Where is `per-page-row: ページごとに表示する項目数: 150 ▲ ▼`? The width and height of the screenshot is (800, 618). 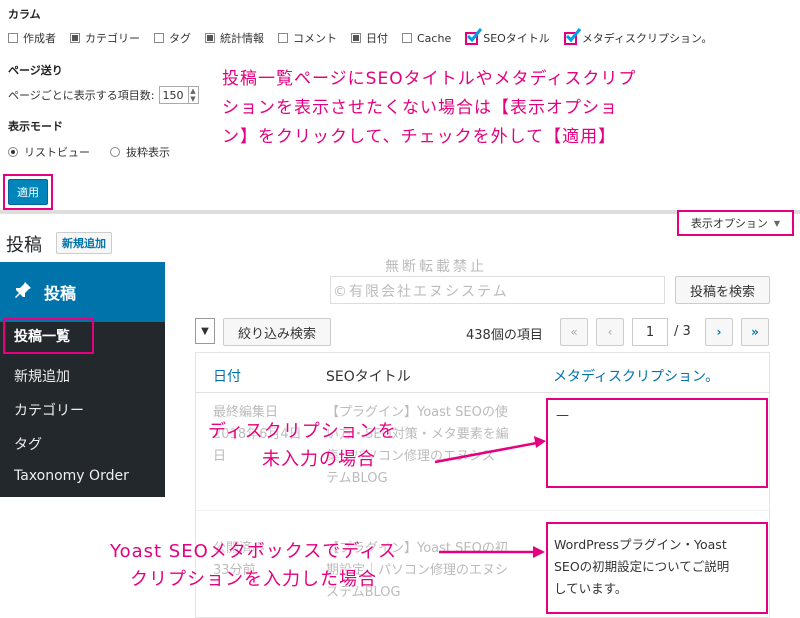 per-page-row: ページごとに表示する項目数: 150 ▲ ▼ is located at coordinates (103, 95).